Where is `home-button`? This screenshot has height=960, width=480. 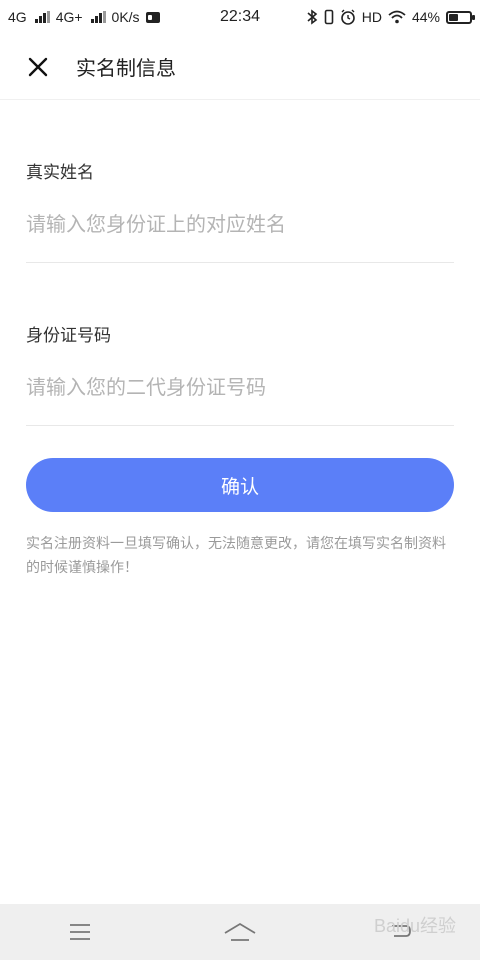 home-button is located at coordinates (240, 932).